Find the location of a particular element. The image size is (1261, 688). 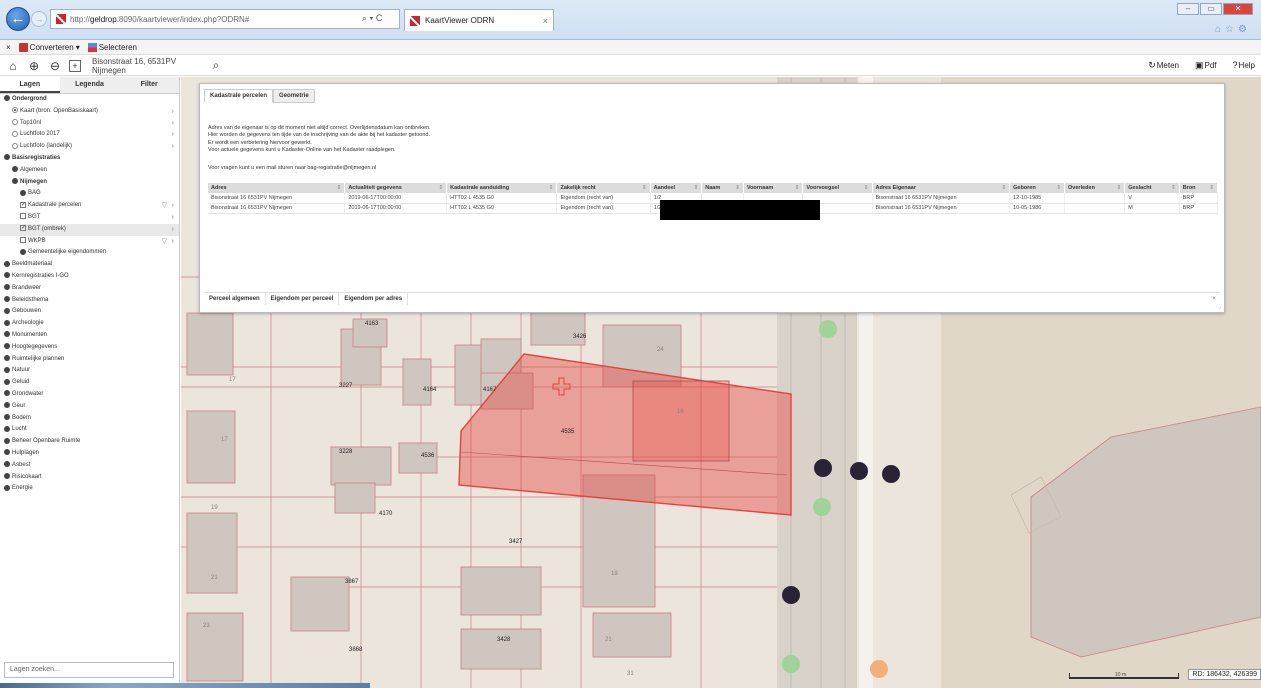

home-icon: ⌂ is located at coordinates (13, 66).